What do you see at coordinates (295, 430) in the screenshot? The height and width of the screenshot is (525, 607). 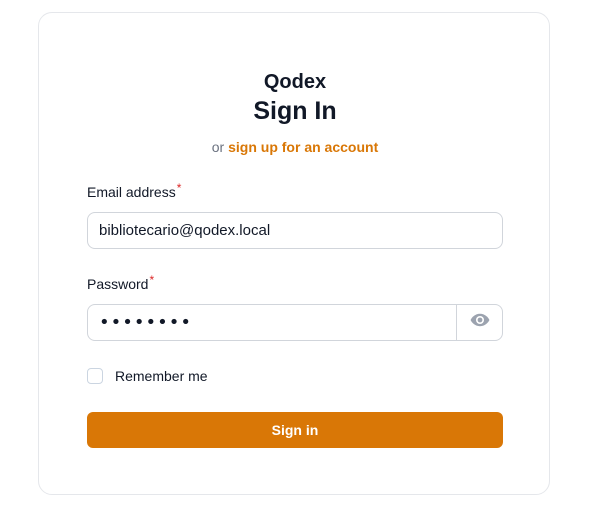 I see `sign-in-button: Sign in` at bounding box center [295, 430].